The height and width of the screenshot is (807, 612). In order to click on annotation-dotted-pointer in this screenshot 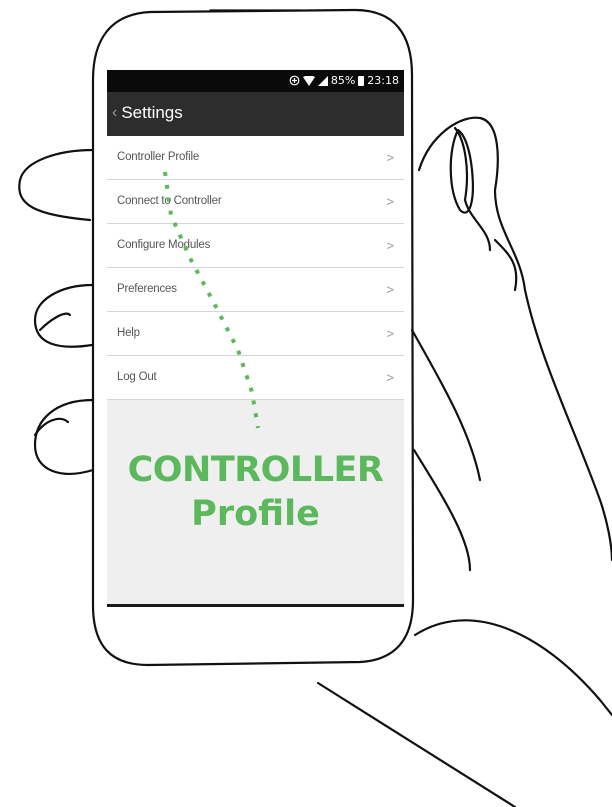, I will do `click(211, 300)`.